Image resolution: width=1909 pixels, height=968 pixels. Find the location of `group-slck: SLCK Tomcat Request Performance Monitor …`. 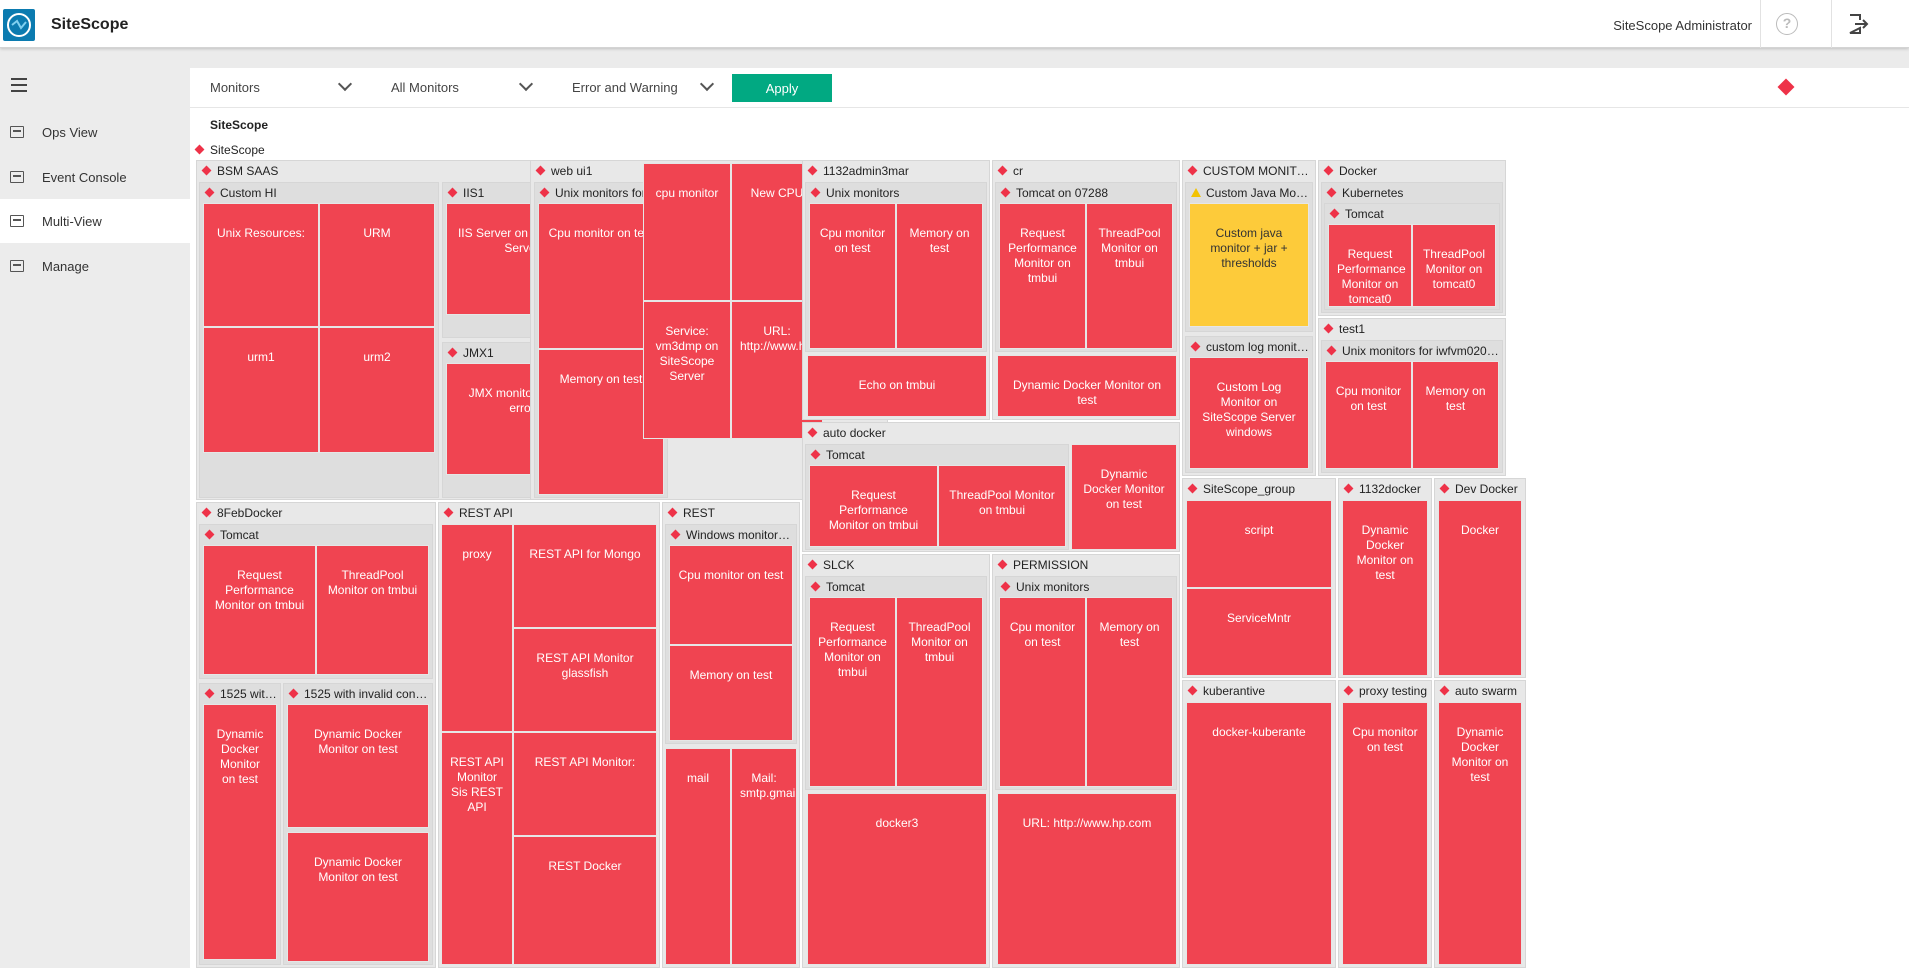

group-slck: SLCK Tomcat Request Performance Monitor … is located at coordinates (896, 761).